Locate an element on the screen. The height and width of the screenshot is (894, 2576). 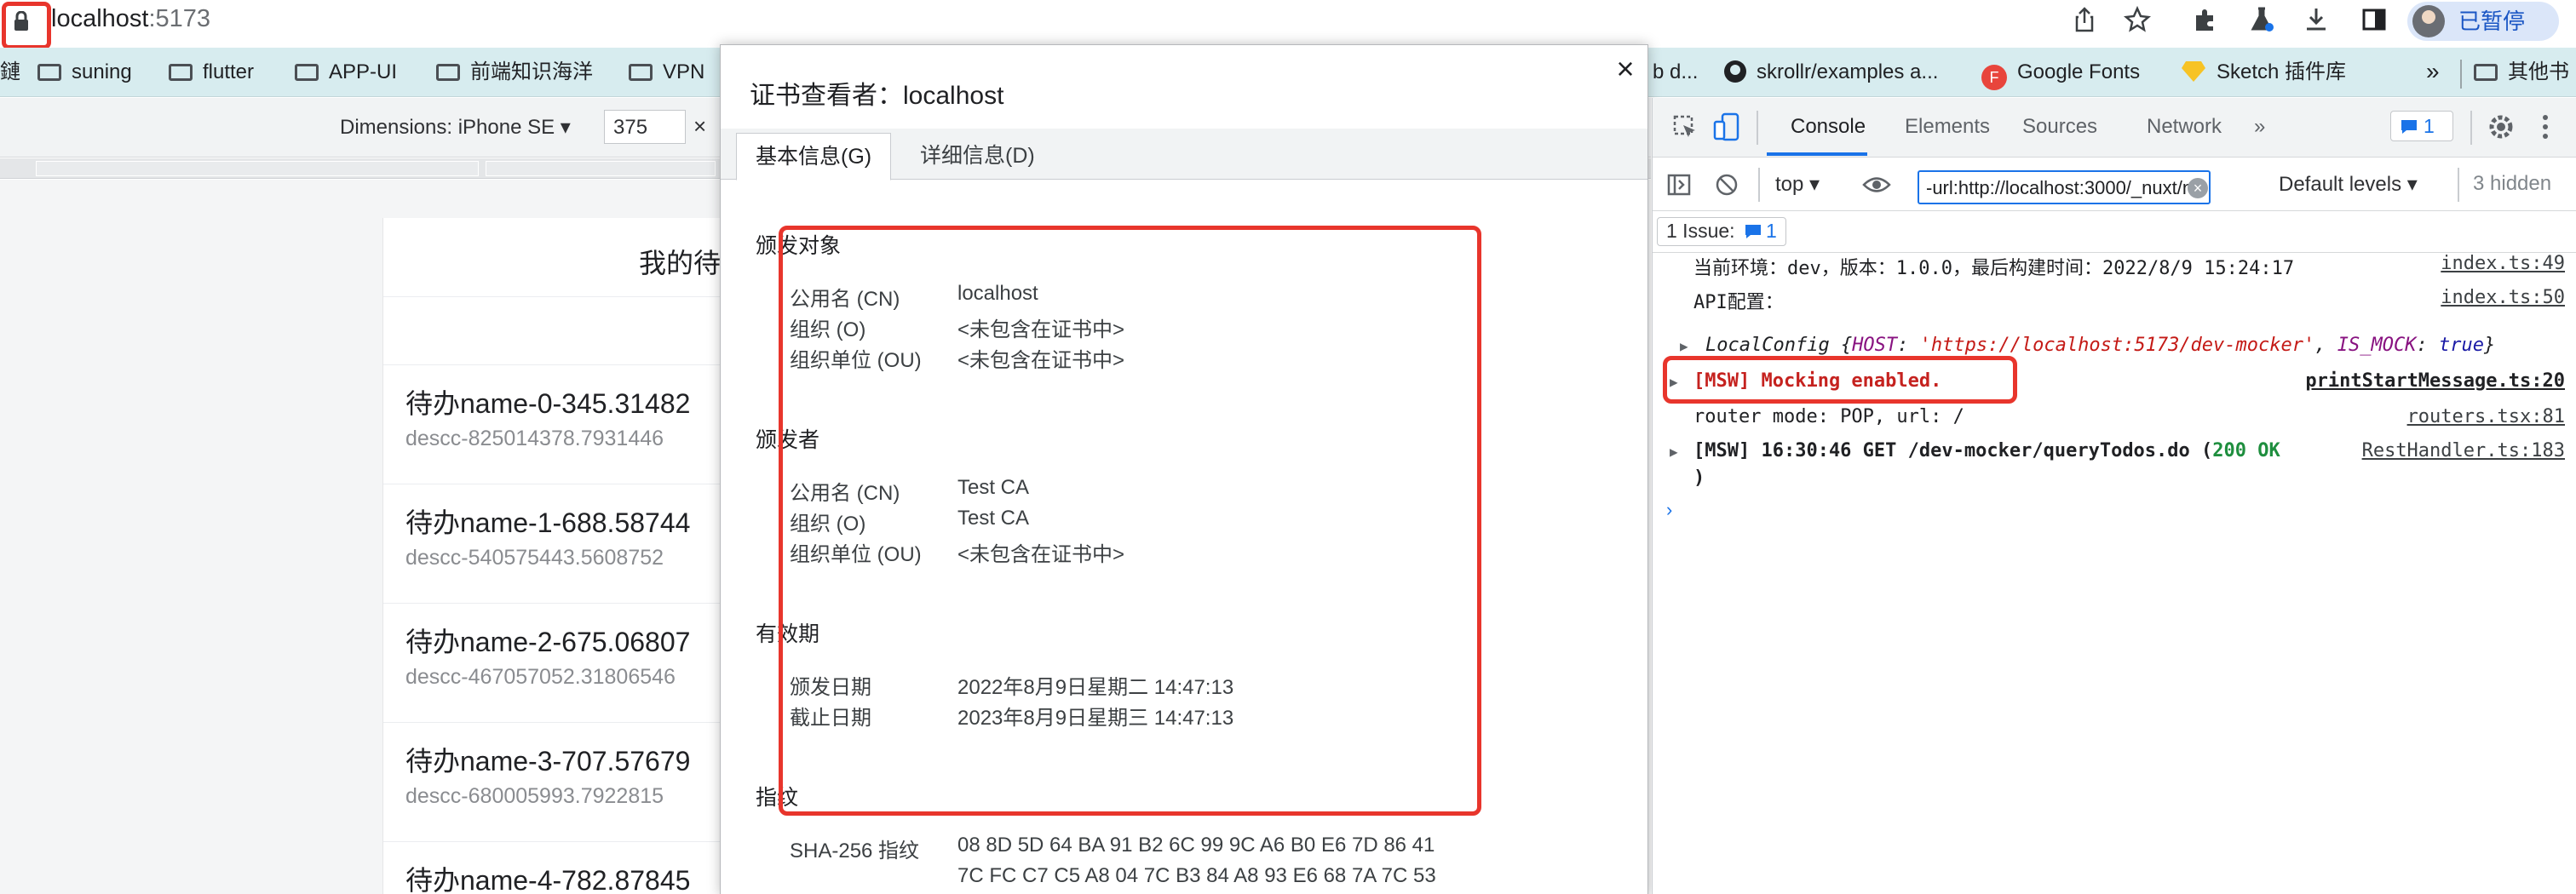
share-icon is located at coordinates (2084, 19).